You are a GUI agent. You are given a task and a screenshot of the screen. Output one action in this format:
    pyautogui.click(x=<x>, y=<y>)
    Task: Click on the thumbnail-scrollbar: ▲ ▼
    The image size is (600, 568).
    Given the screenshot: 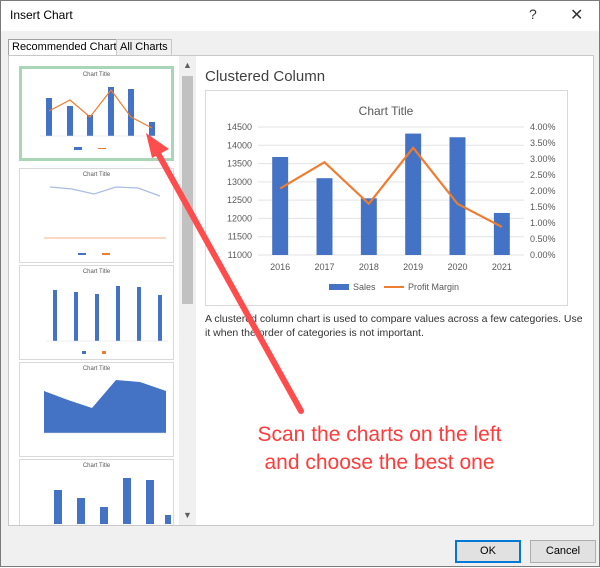 What is the action you would take?
    pyautogui.click(x=187, y=290)
    